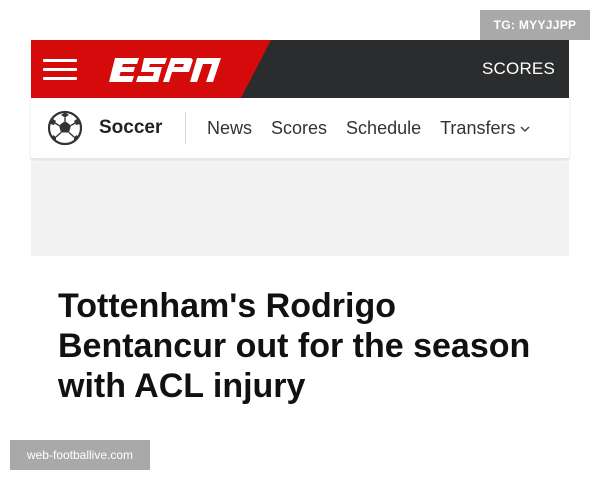  I want to click on nav-link-scores: Scores, so click(299, 128).